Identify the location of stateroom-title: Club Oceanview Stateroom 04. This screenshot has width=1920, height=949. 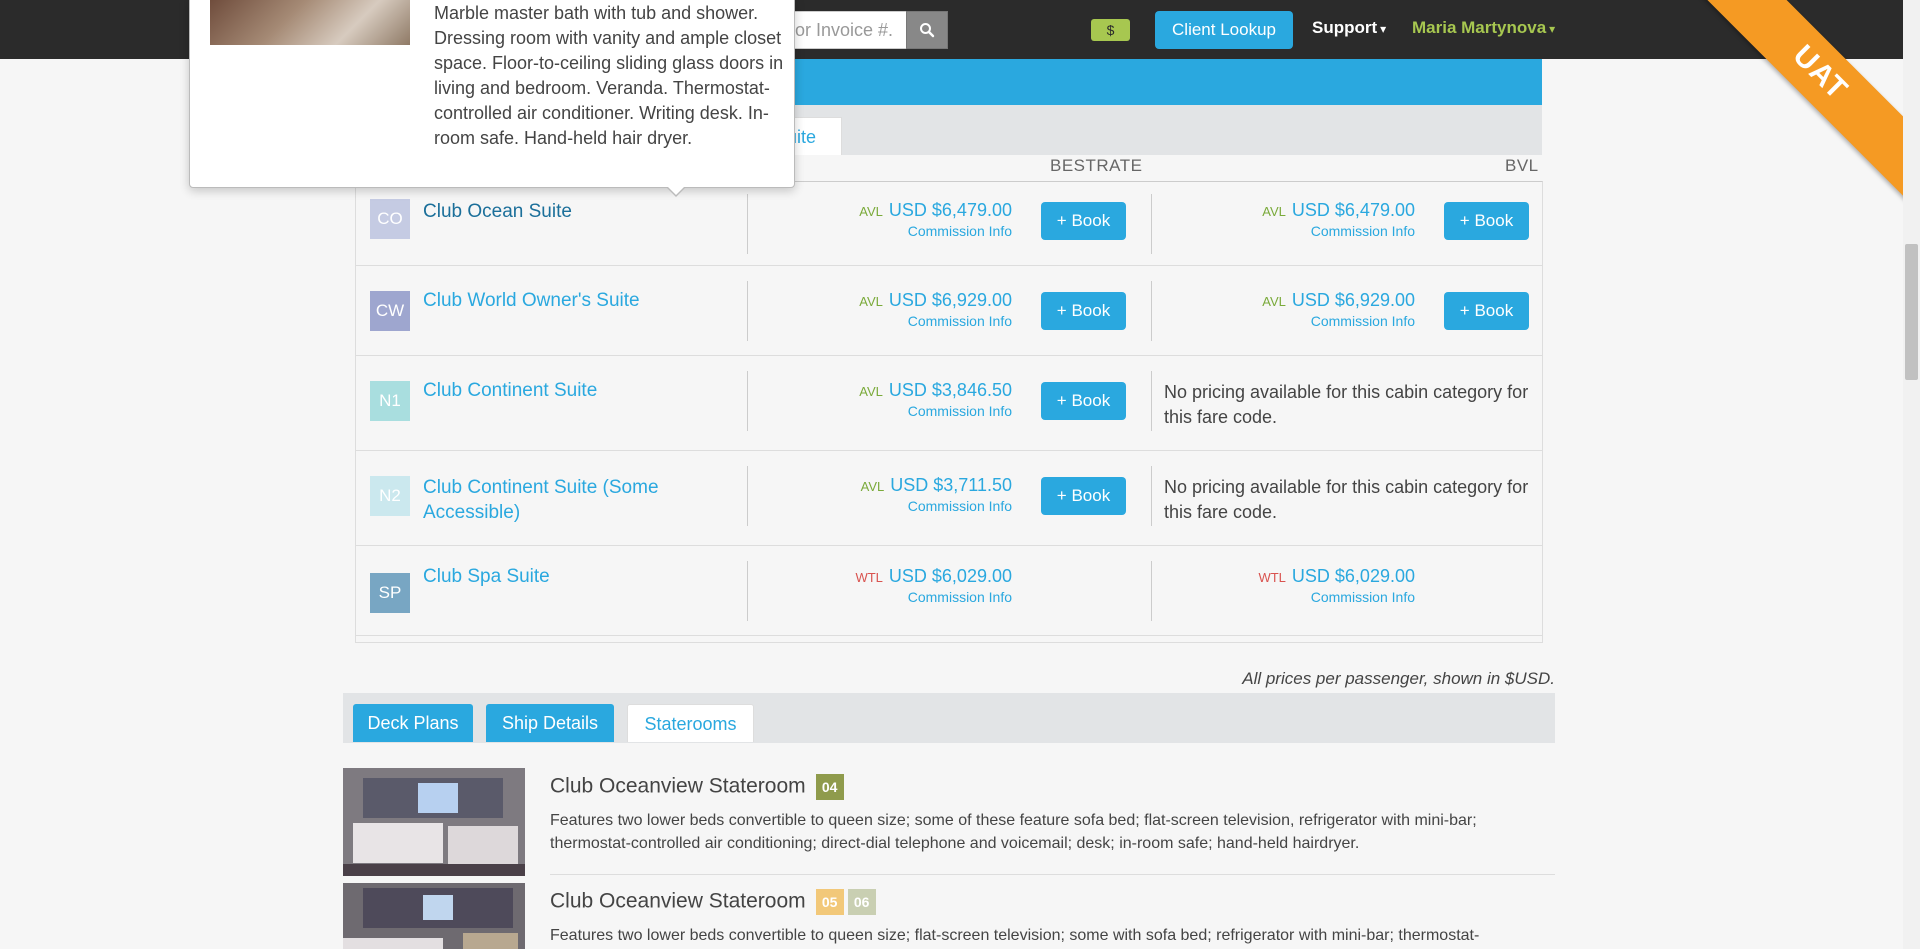
(697, 787).